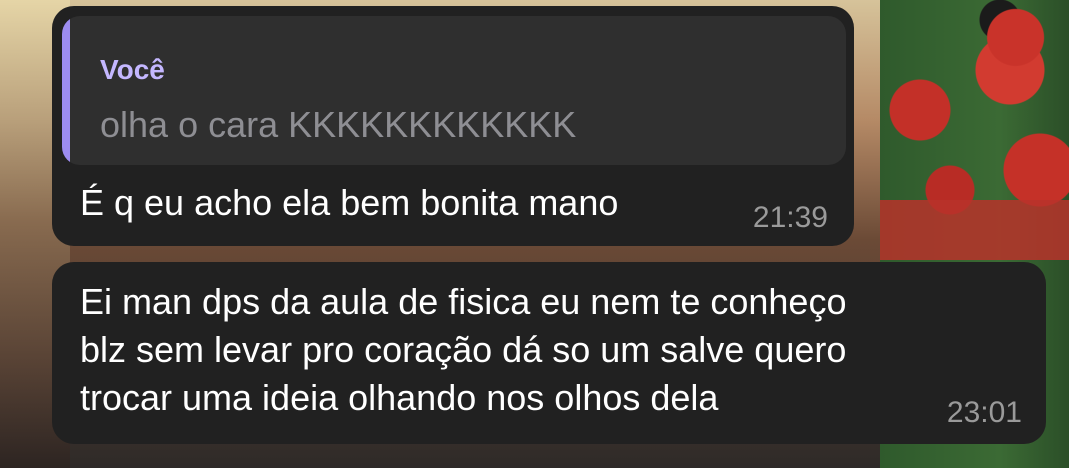 This screenshot has height=468, width=1069. What do you see at coordinates (338, 124) in the screenshot?
I see `reply-text: olha o cara KKKKKKKKKKKK` at bounding box center [338, 124].